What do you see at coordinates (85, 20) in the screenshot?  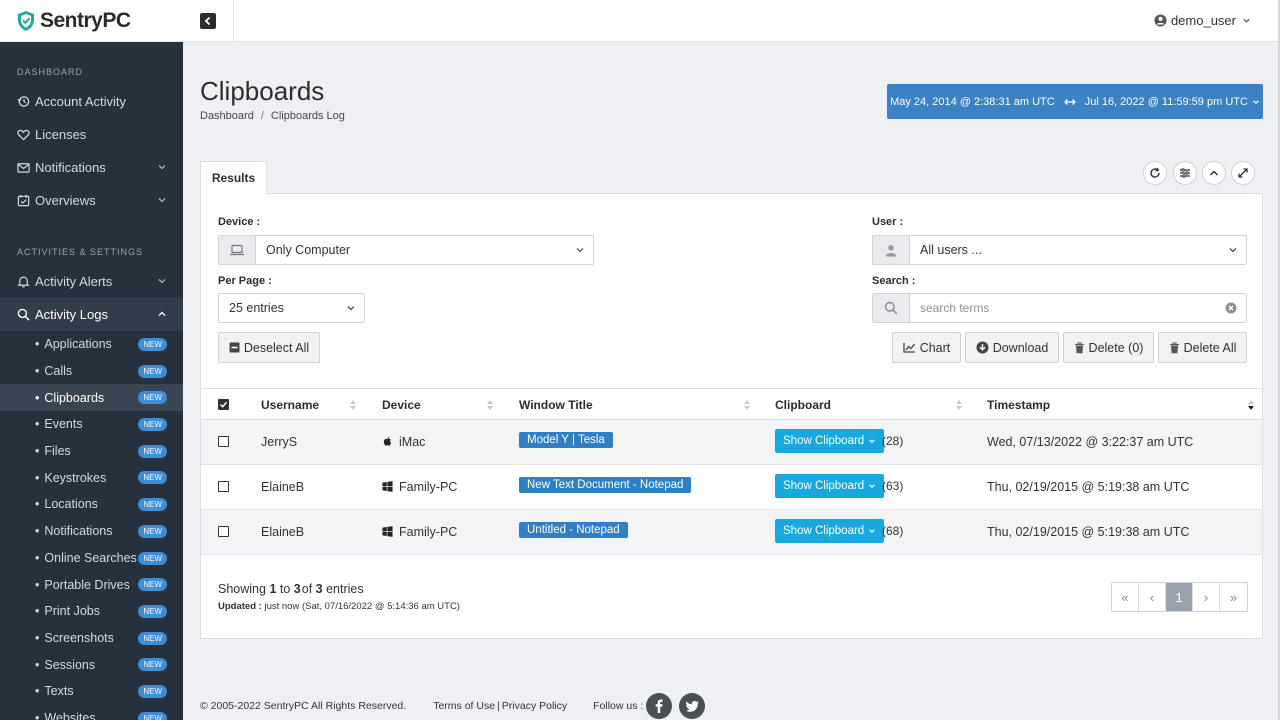 I see `brand-name: SentryPC` at bounding box center [85, 20].